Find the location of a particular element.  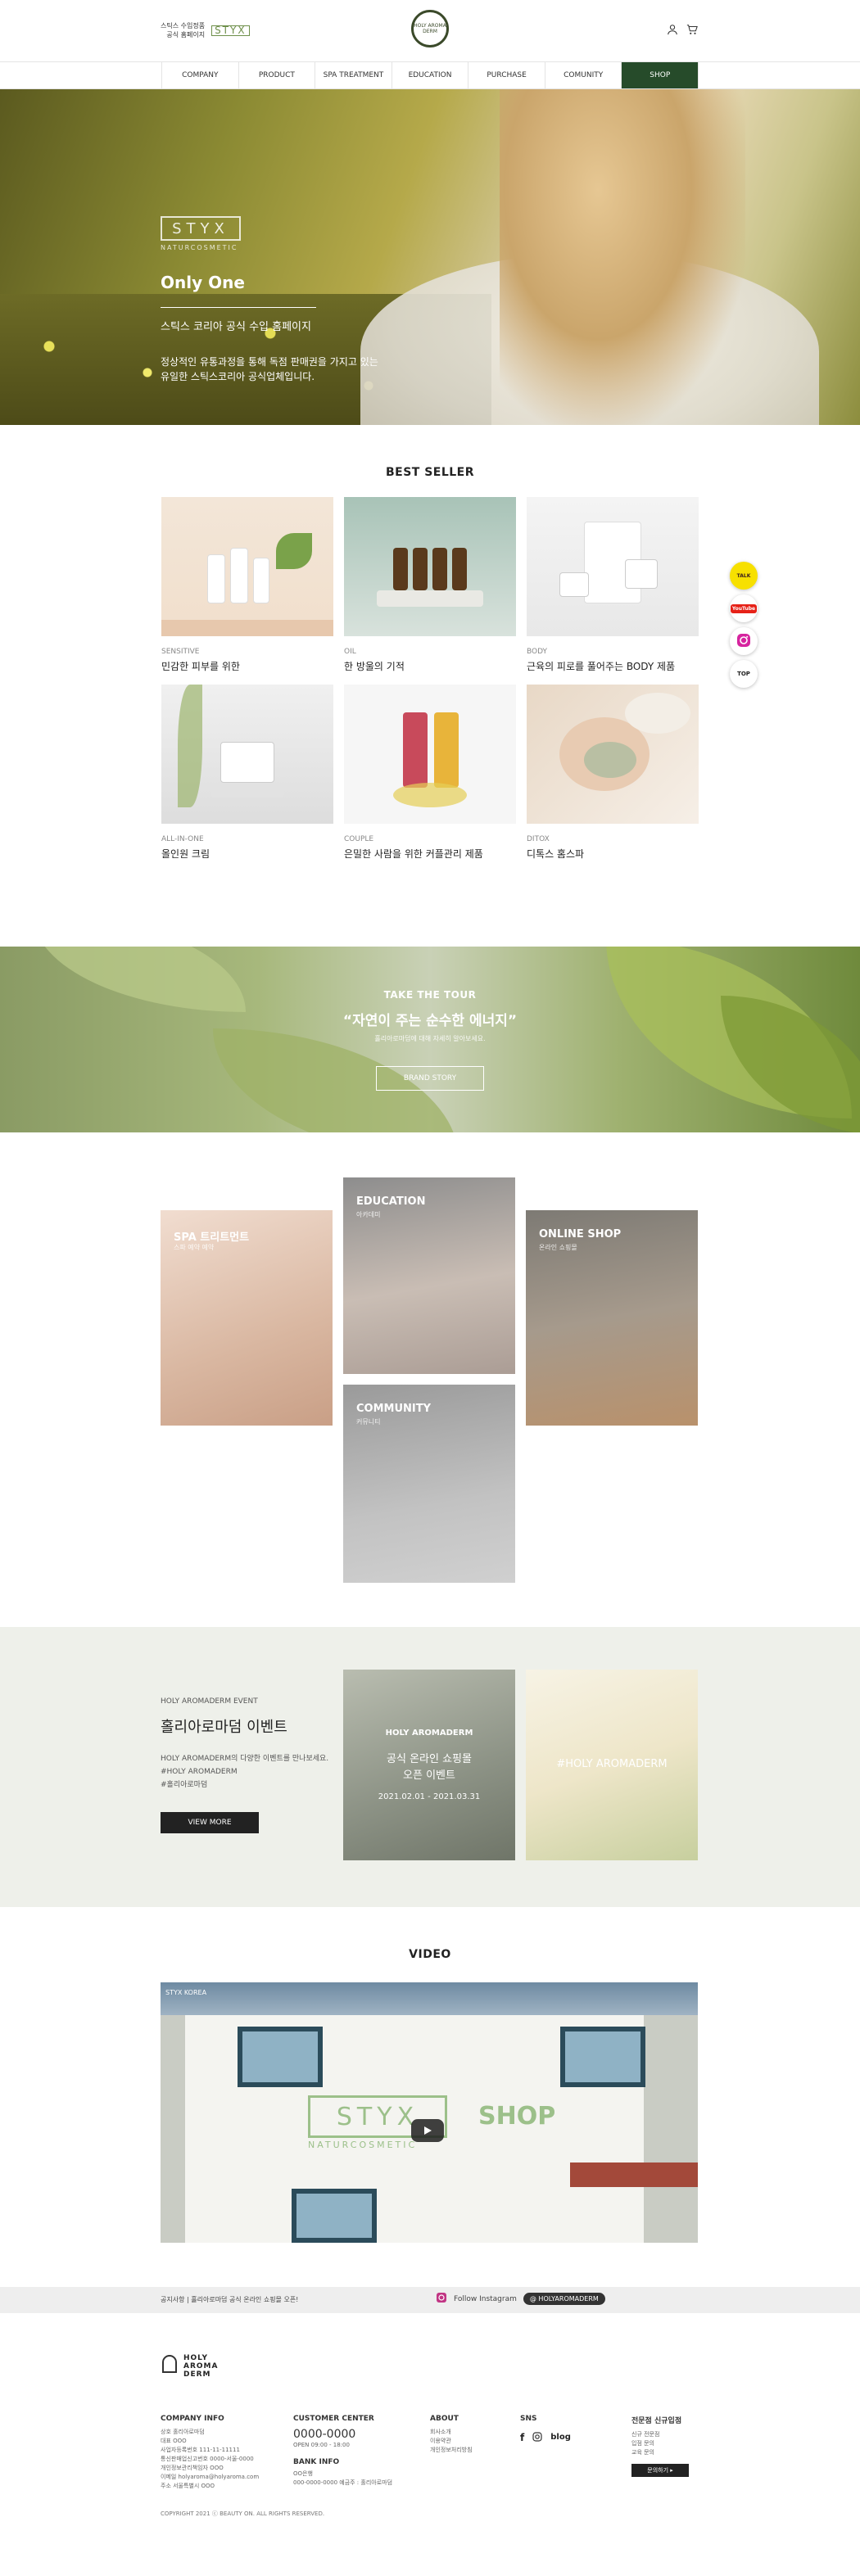

footer-sns: SNS f blog is located at coordinates (545, 2430).